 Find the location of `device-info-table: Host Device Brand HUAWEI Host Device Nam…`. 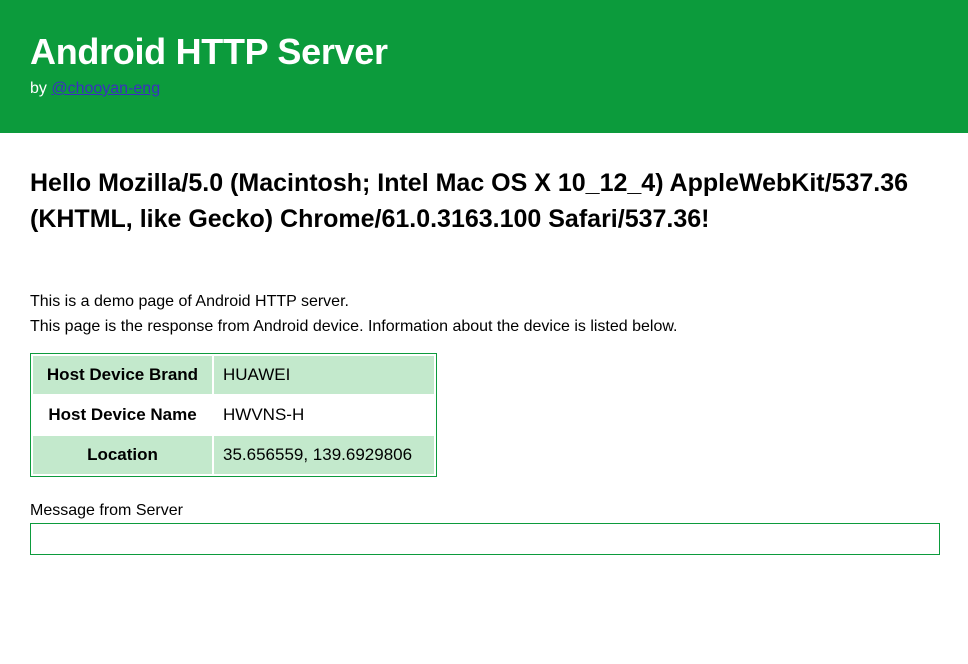

device-info-table: Host Device Brand HUAWEI Host Device Nam… is located at coordinates (233, 415).